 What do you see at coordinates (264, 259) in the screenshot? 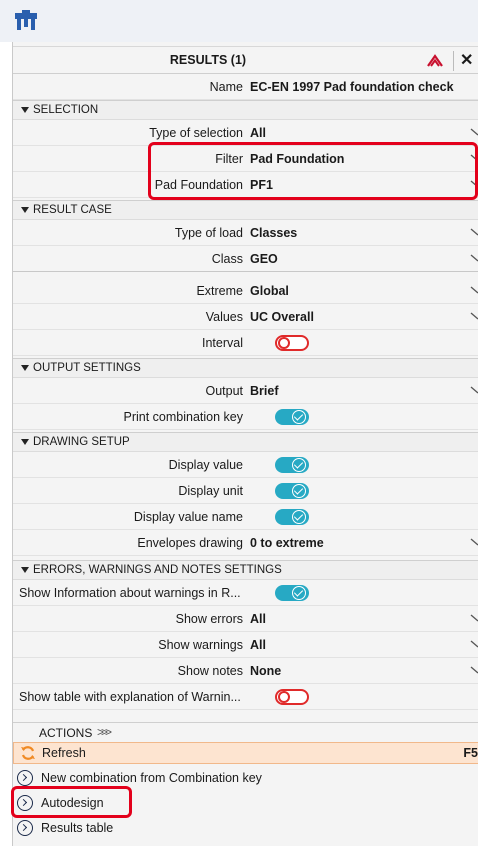
I see `class-value: GEO` at bounding box center [264, 259].